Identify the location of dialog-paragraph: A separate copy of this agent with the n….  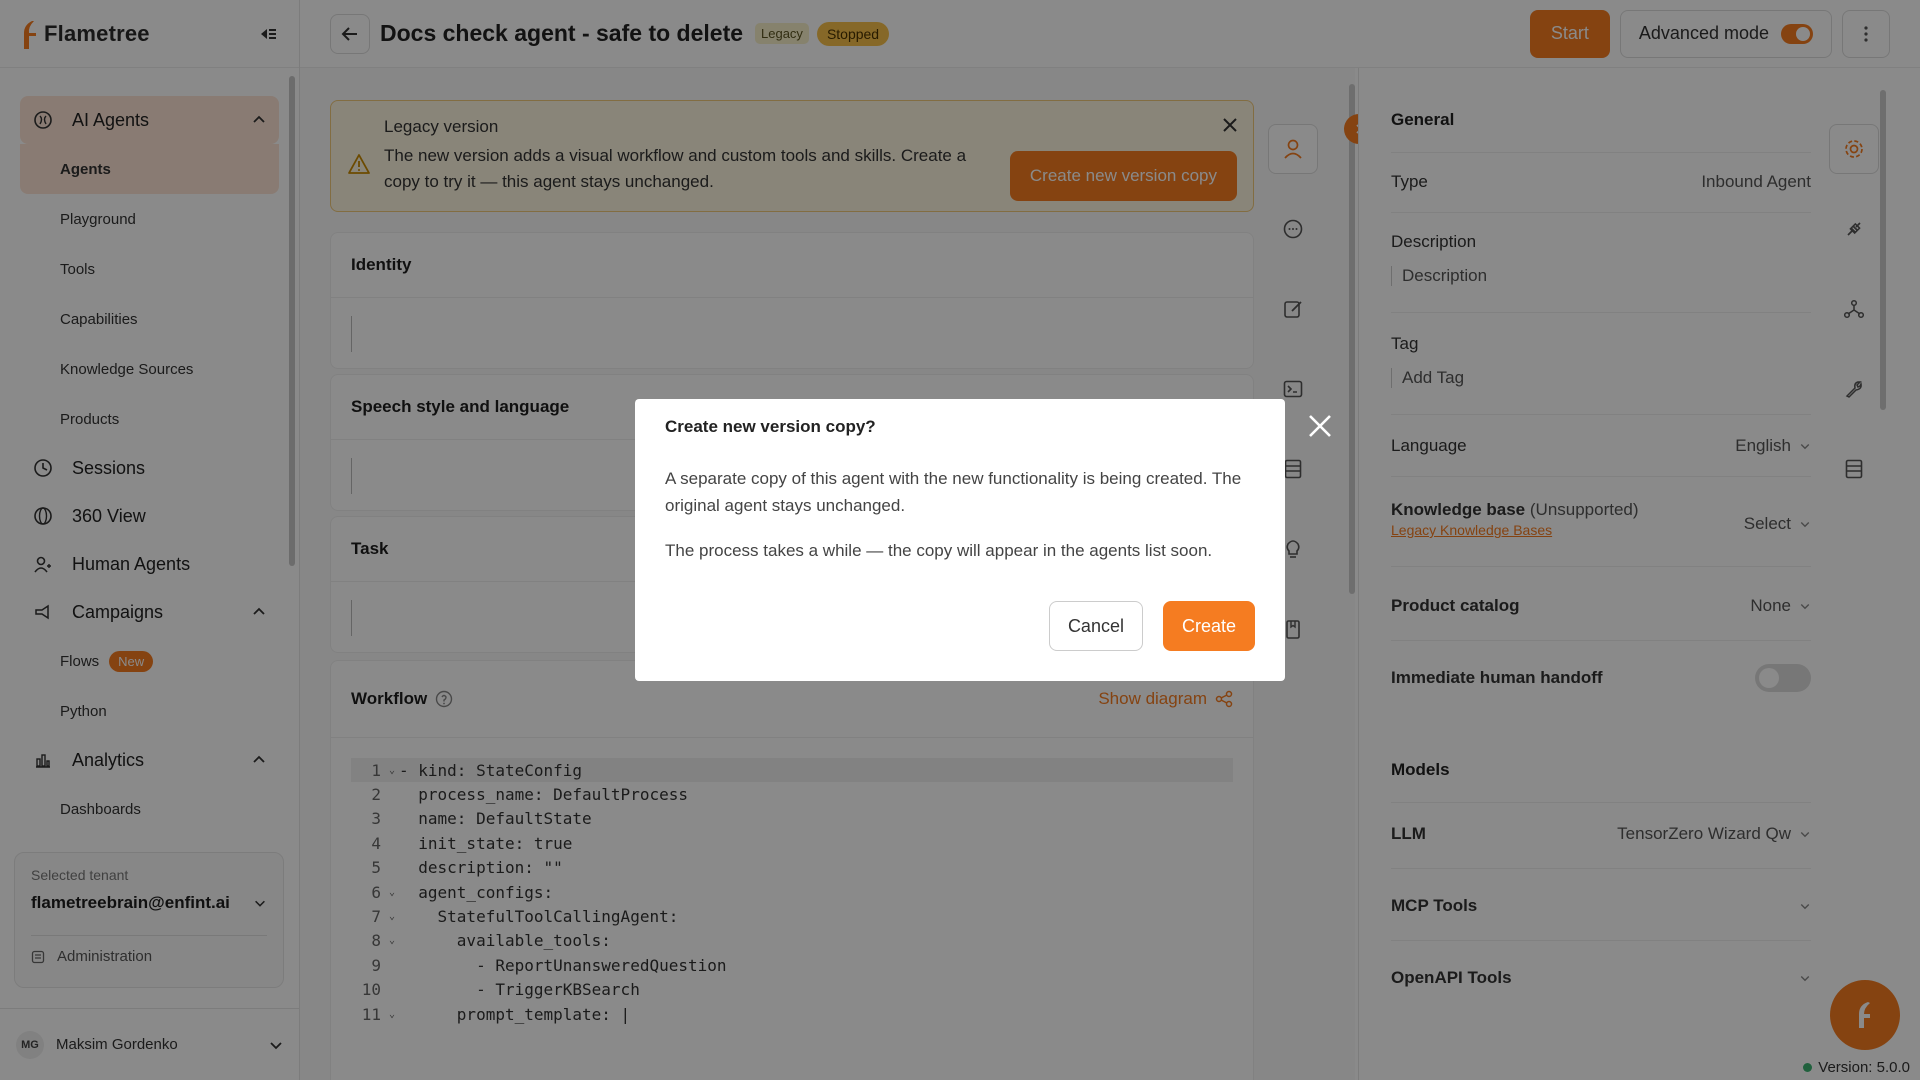
(953, 492).